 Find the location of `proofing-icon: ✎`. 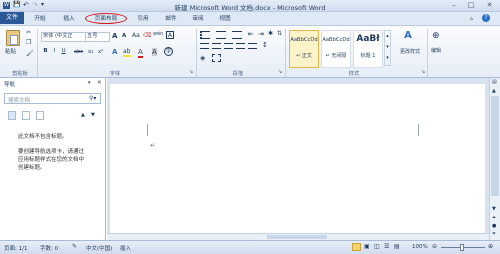

proofing-icon: ✎ is located at coordinates (74, 246).